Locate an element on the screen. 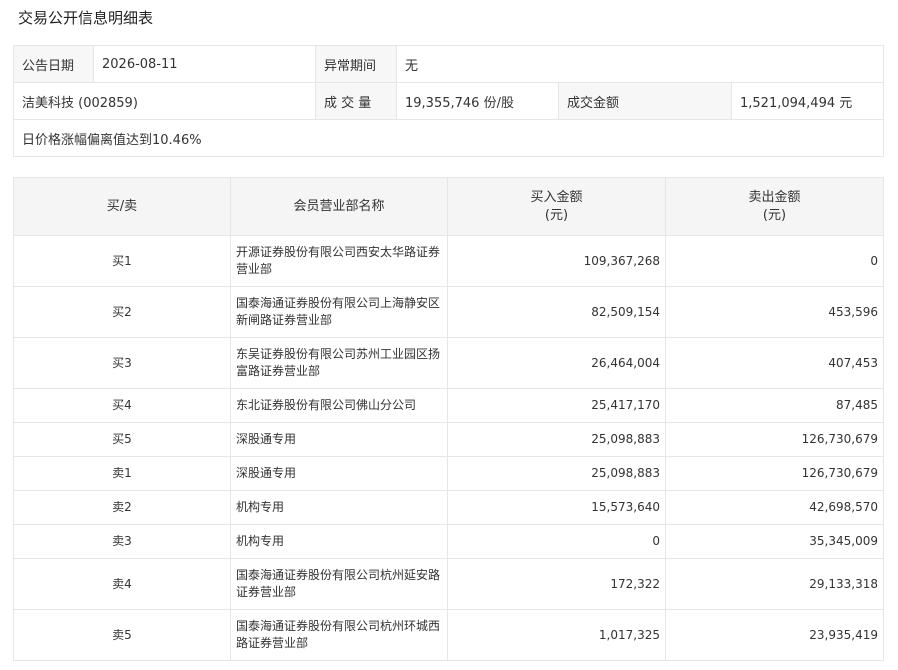 Image resolution: width=898 pixels, height=670 pixels. header-sell-amount-unit: (元) is located at coordinates (774, 215).